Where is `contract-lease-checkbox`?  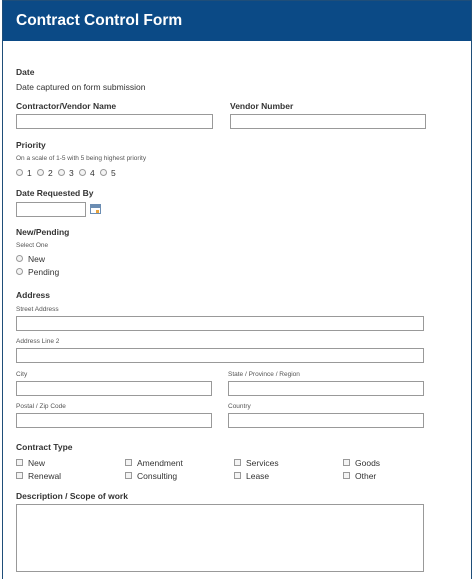 contract-lease-checkbox is located at coordinates (237, 475).